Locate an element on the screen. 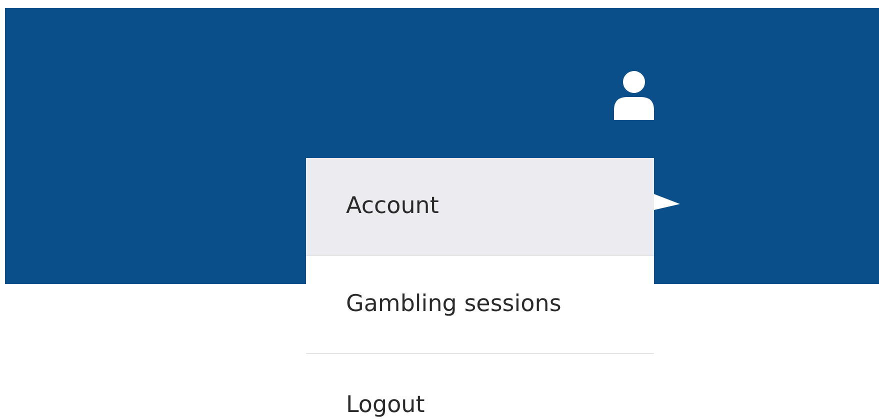  user-icon is located at coordinates (634, 95).